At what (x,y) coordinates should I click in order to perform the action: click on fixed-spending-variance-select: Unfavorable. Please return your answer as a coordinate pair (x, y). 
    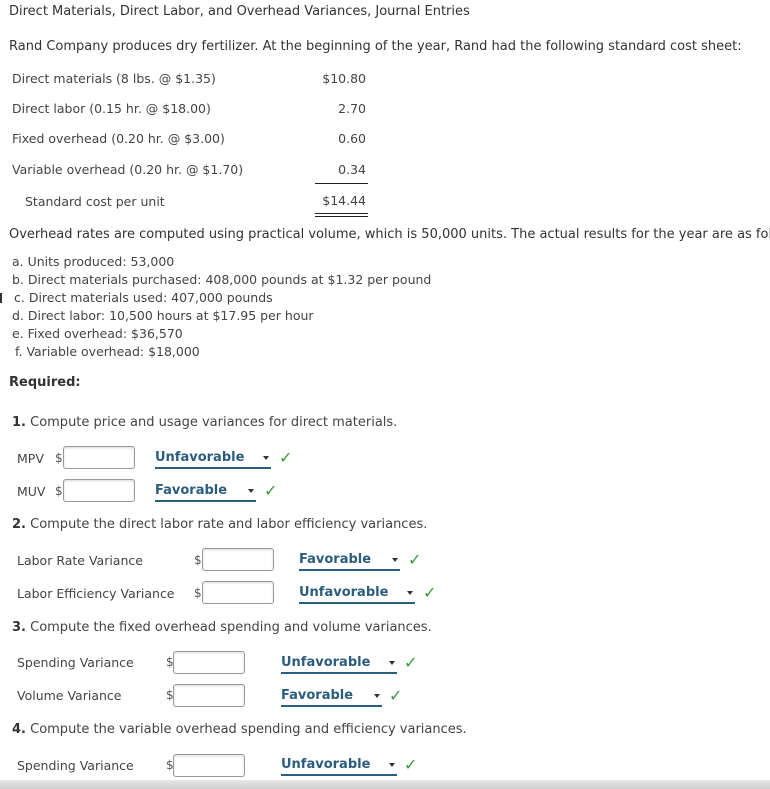
    Looking at the image, I should click on (339, 664).